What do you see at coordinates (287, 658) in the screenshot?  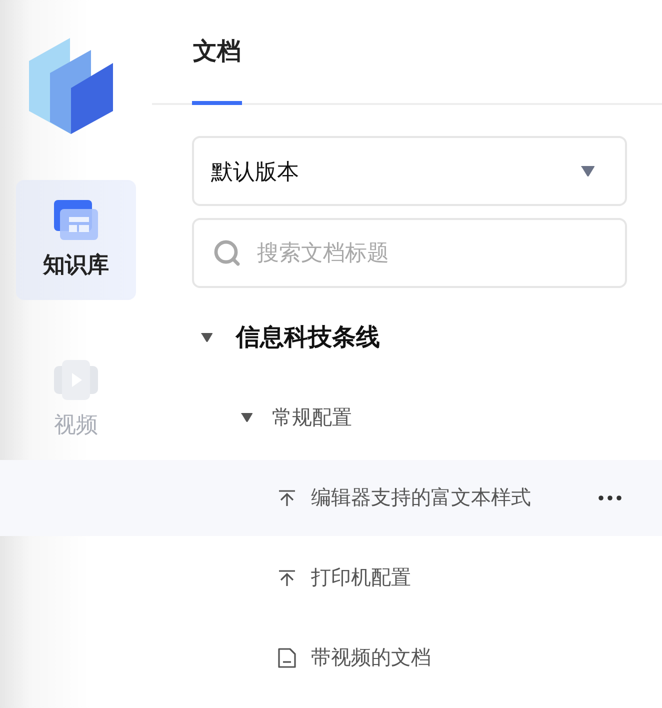 I see `document-icon` at bounding box center [287, 658].